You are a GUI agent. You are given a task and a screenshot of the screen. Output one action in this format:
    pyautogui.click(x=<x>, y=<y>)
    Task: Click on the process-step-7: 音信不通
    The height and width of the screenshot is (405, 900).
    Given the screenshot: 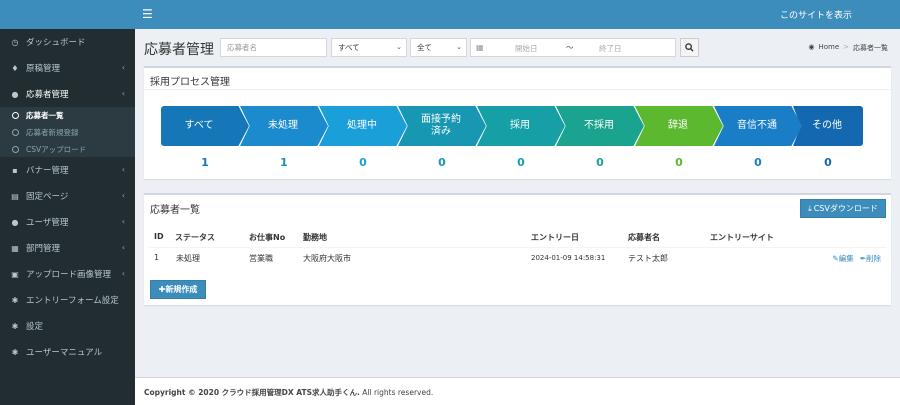 What is the action you would take?
    pyautogui.click(x=758, y=126)
    